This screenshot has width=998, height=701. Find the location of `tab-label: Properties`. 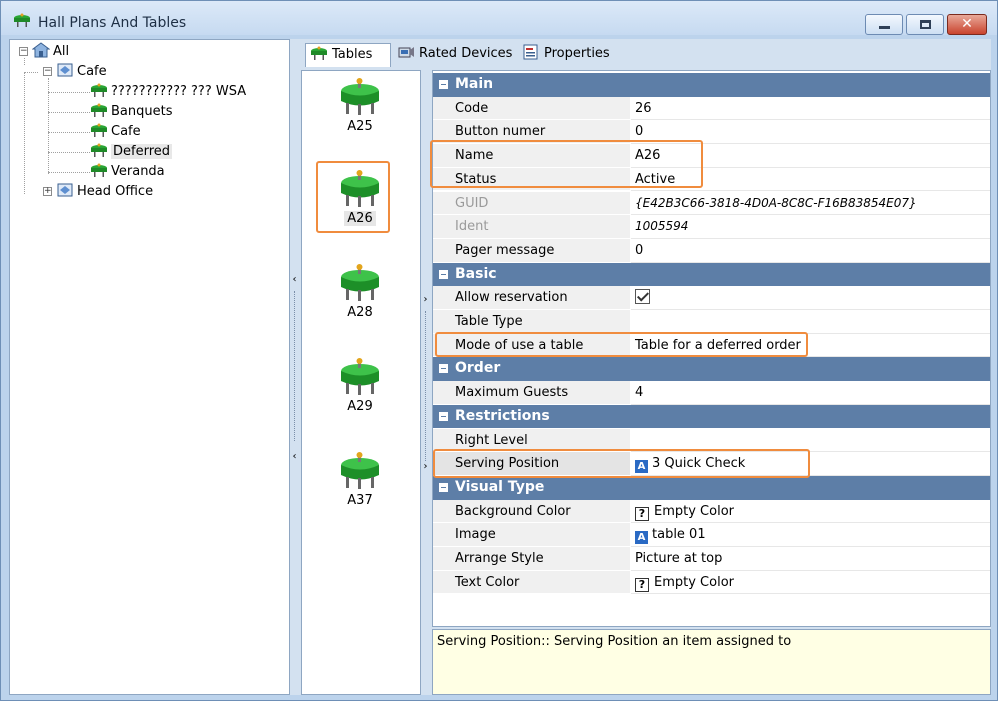

tab-label: Properties is located at coordinates (577, 53).